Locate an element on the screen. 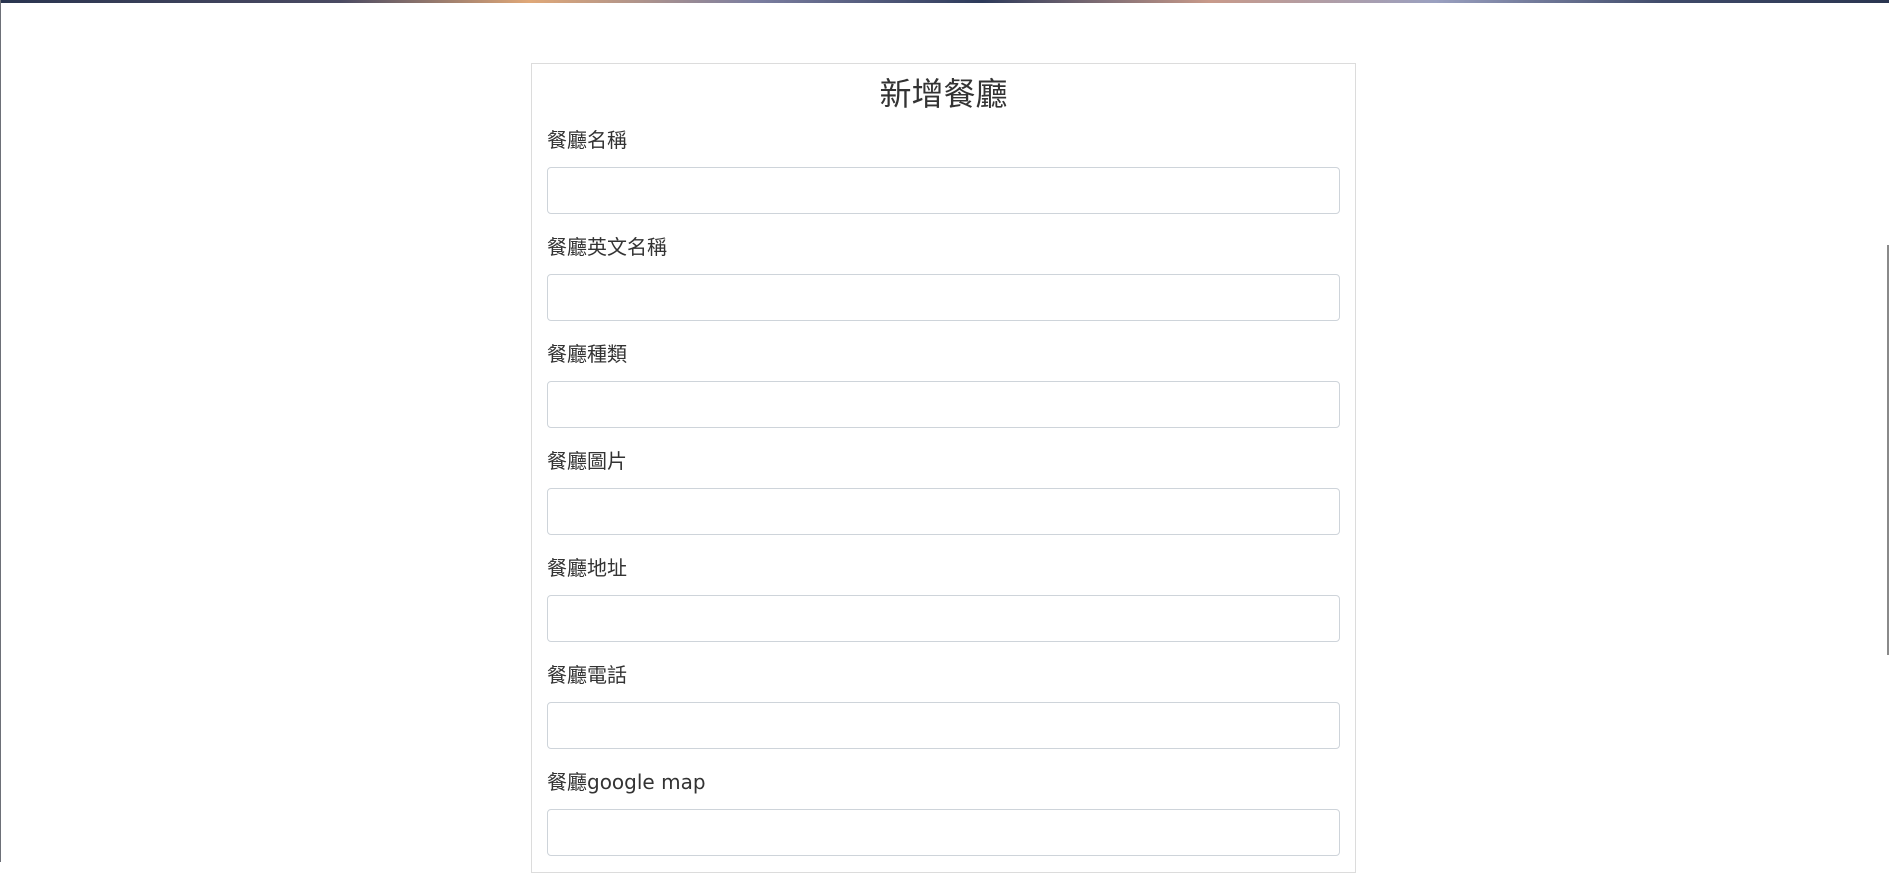 The height and width of the screenshot is (873, 1889). restaurant-phone-label: 餐廳電話 is located at coordinates (587, 675).